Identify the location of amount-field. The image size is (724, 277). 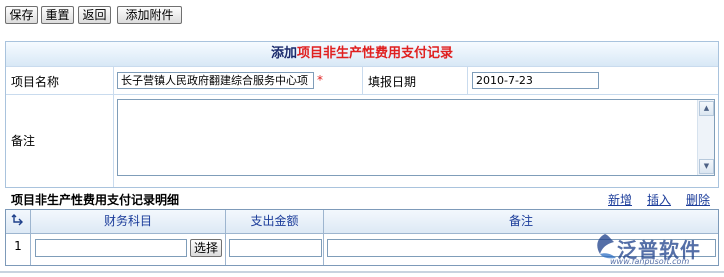
(275, 248).